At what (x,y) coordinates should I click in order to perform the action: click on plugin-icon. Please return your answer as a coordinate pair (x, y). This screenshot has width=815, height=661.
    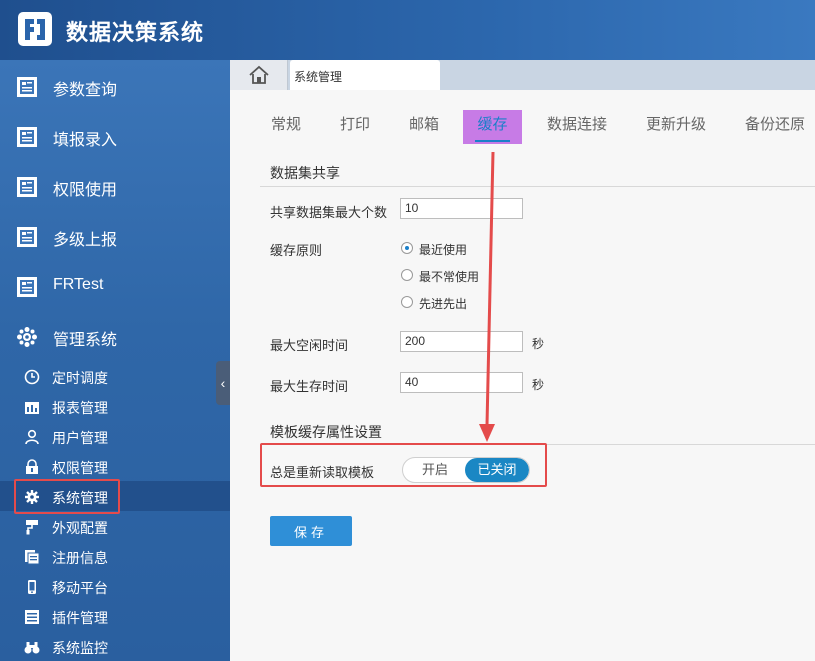
    Looking at the image, I should click on (32, 617).